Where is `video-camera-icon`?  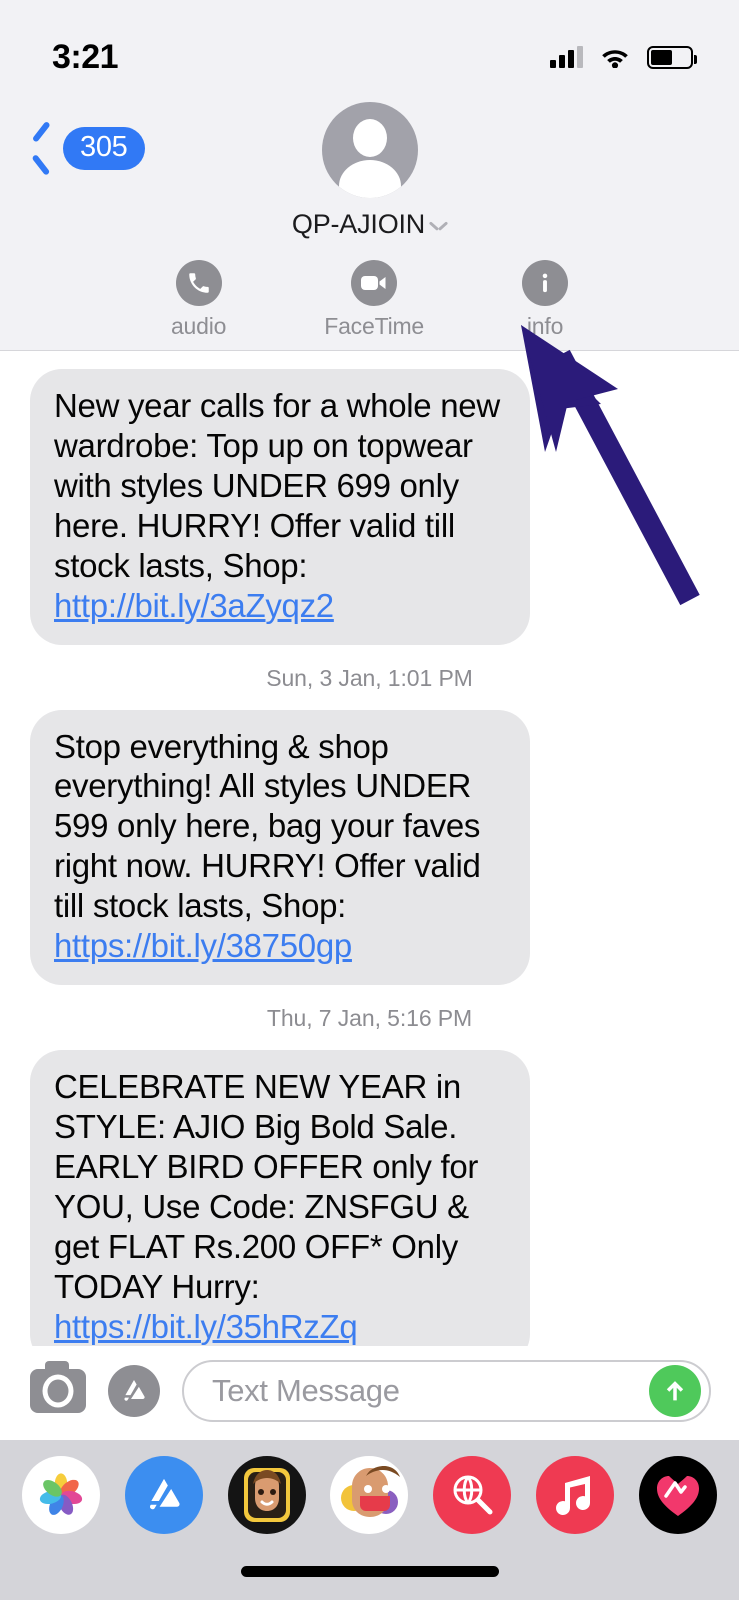
video-camera-icon is located at coordinates (374, 283).